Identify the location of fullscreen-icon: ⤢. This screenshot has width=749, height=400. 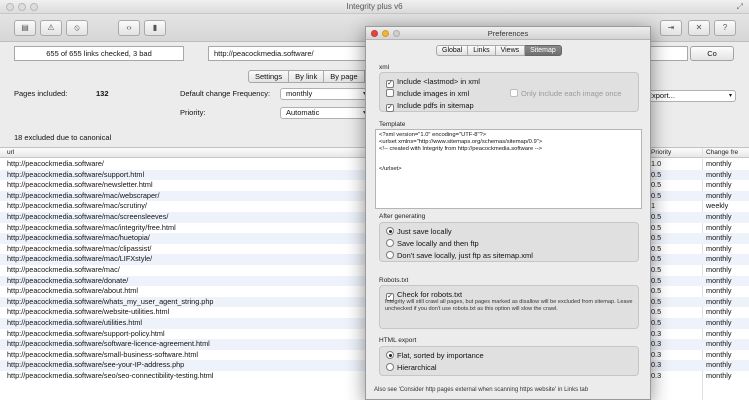
(740, 7).